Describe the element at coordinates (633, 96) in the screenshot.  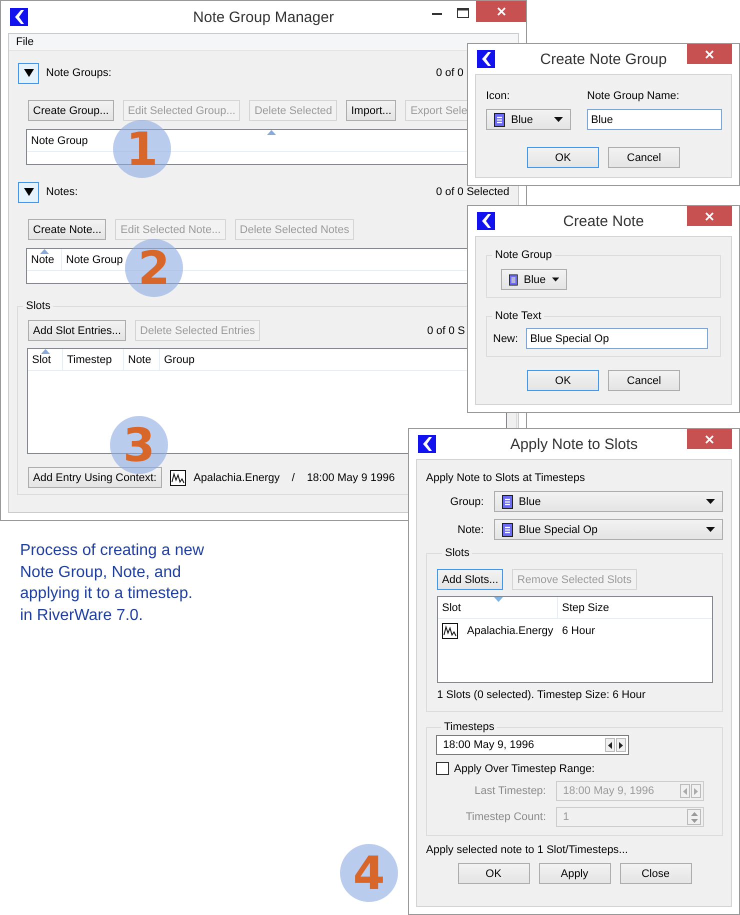
I see `field-label: Note Group Name:` at that location.